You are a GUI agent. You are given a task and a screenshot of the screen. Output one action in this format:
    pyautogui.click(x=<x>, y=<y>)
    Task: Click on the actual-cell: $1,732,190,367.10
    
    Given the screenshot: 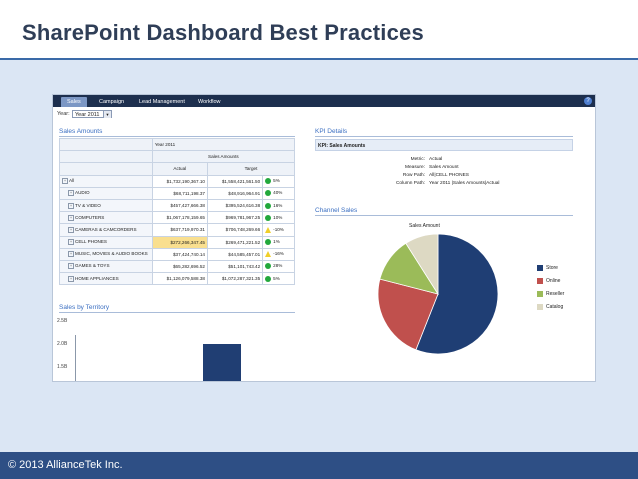 What is the action you would take?
    pyautogui.click(x=179, y=181)
    